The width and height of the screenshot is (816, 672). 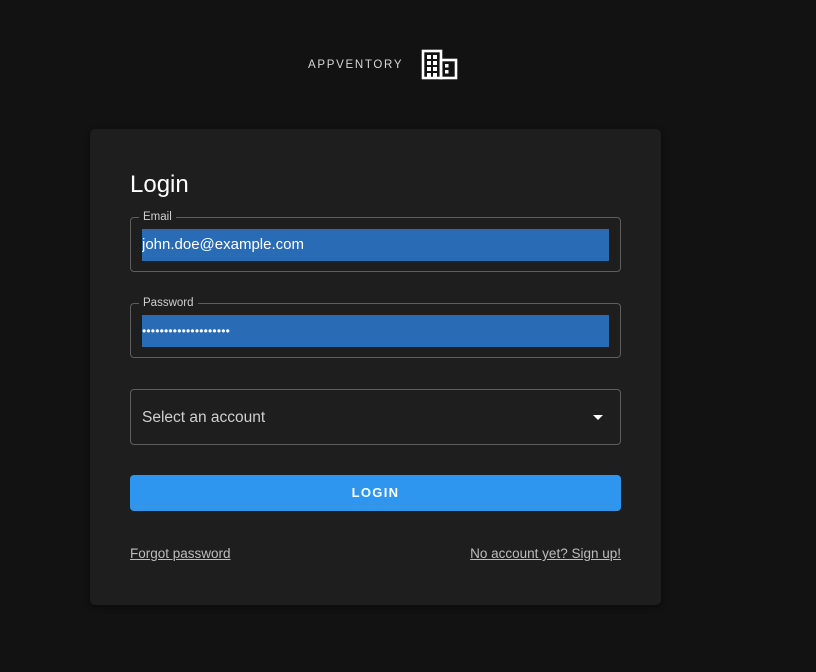 What do you see at coordinates (356, 65) in the screenshot?
I see `brand-name: APPVENTORY` at bounding box center [356, 65].